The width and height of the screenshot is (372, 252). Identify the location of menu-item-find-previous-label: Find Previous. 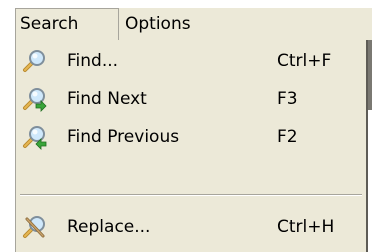
(123, 137).